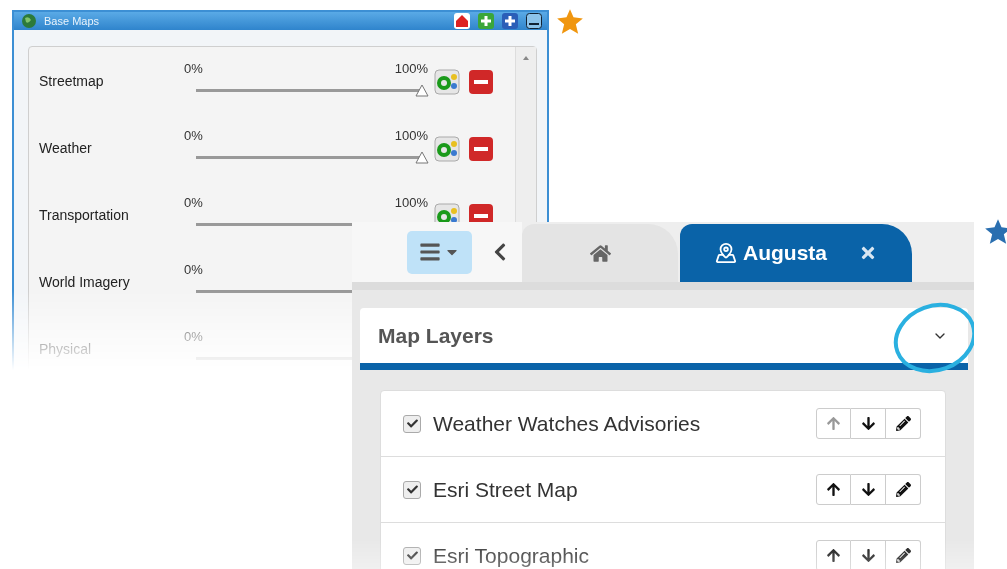 The width and height of the screenshot is (1007, 569). What do you see at coordinates (796, 253) in the screenshot?
I see `tab: Augusta` at bounding box center [796, 253].